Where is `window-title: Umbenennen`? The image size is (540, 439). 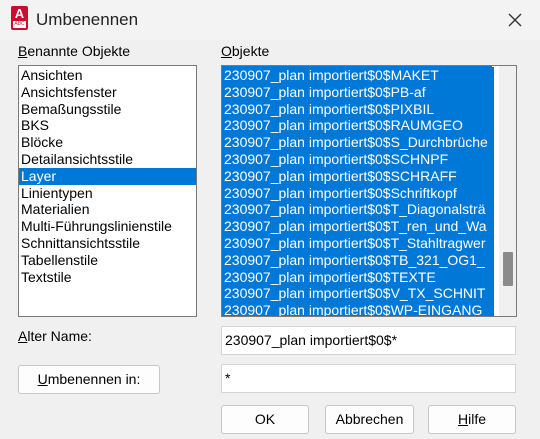 window-title: Umbenennen is located at coordinates (87, 19).